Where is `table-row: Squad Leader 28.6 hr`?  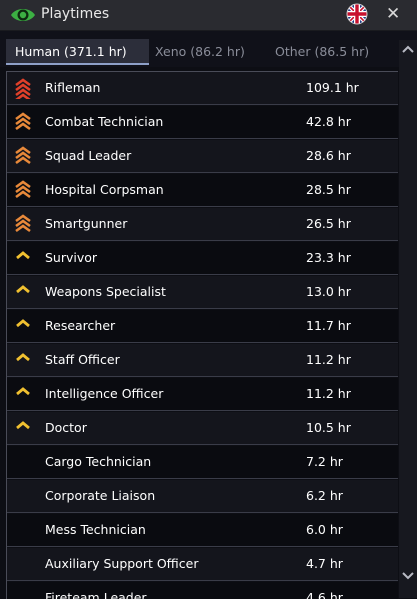
table-row: Squad Leader 28.6 hr is located at coordinates (202, 156).